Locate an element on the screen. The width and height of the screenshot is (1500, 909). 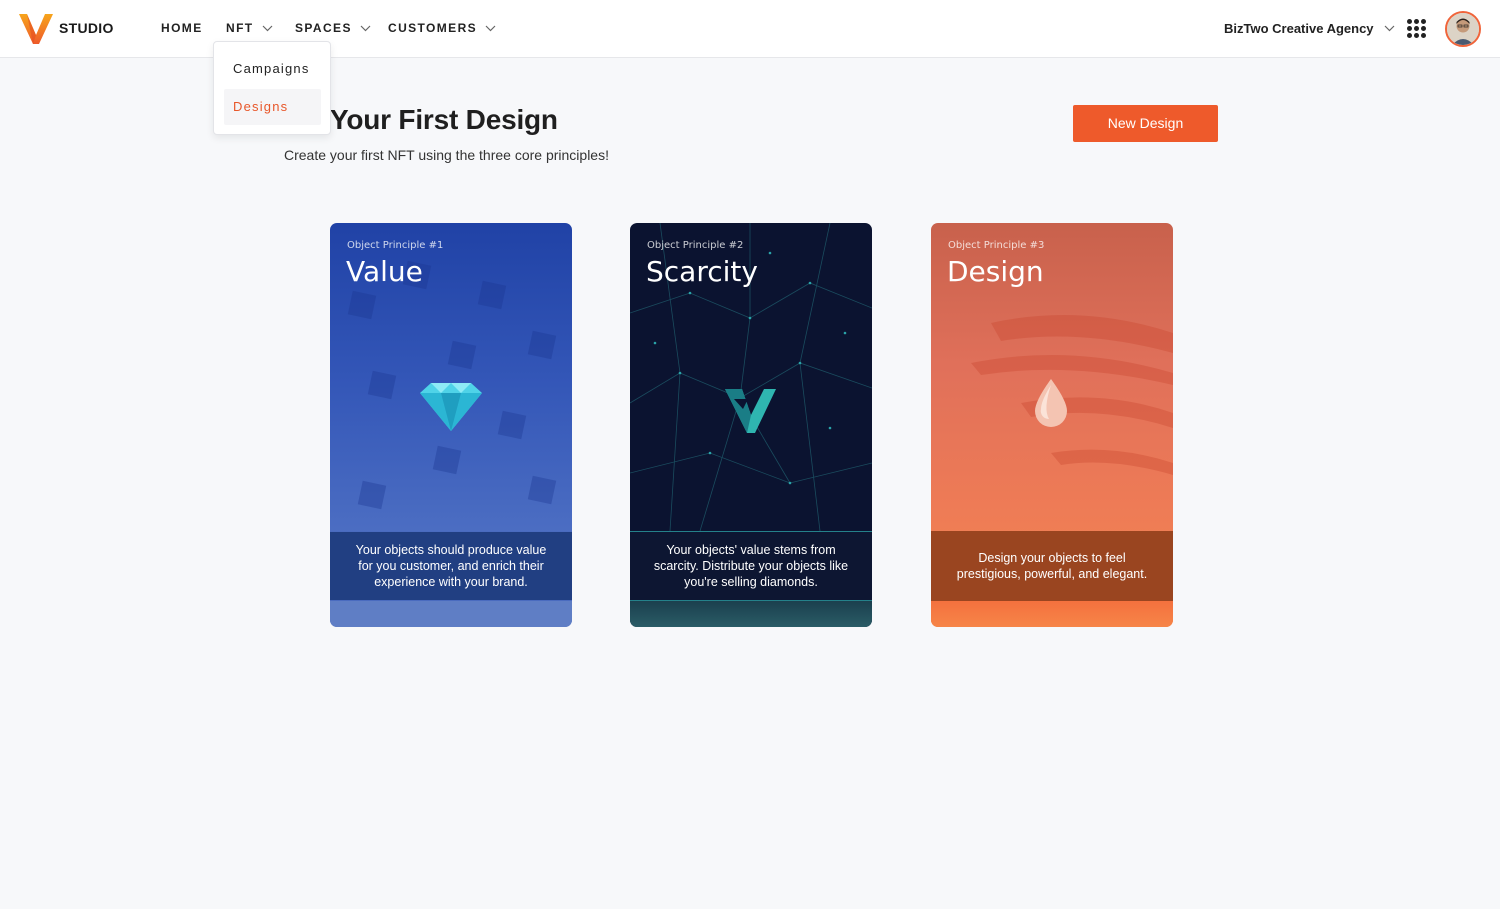
user-avatar is located at coordinates (1463, 29).